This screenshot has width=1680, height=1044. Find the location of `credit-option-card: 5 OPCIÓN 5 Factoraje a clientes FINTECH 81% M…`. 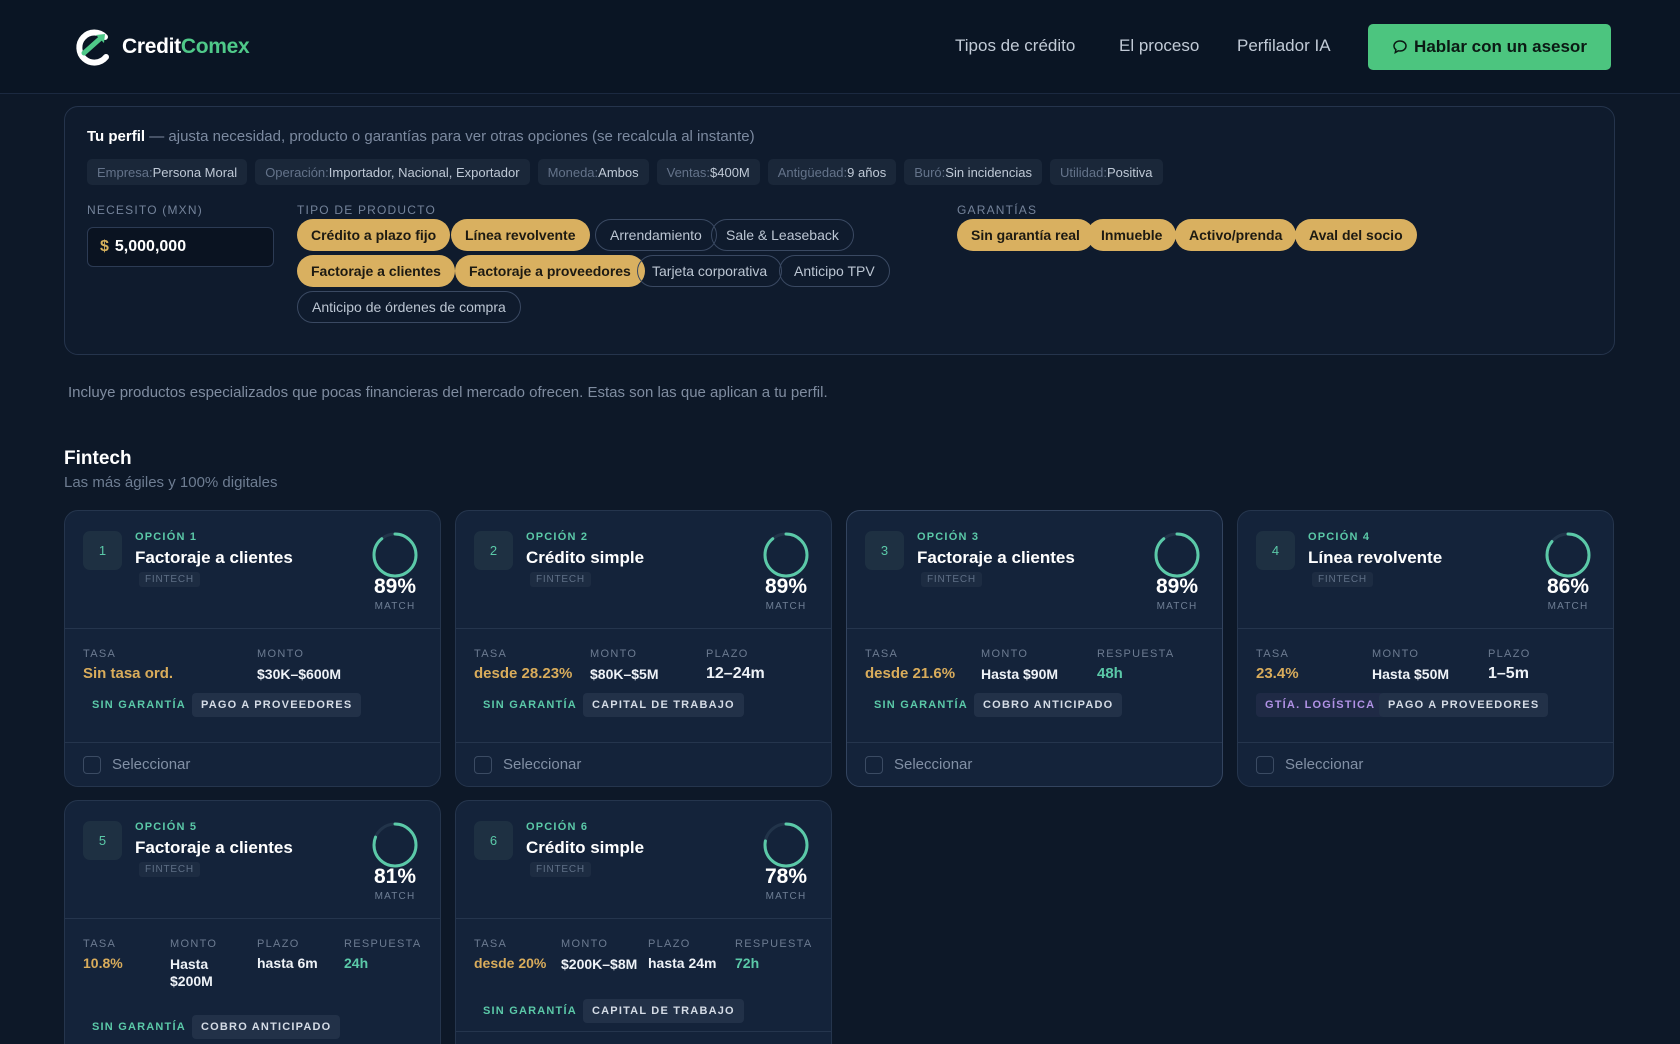

credit-option-card: 5 OPCIÓN 5 Factoraje a clientes FINTECH 81% M… is located at coordinates (252, 922).